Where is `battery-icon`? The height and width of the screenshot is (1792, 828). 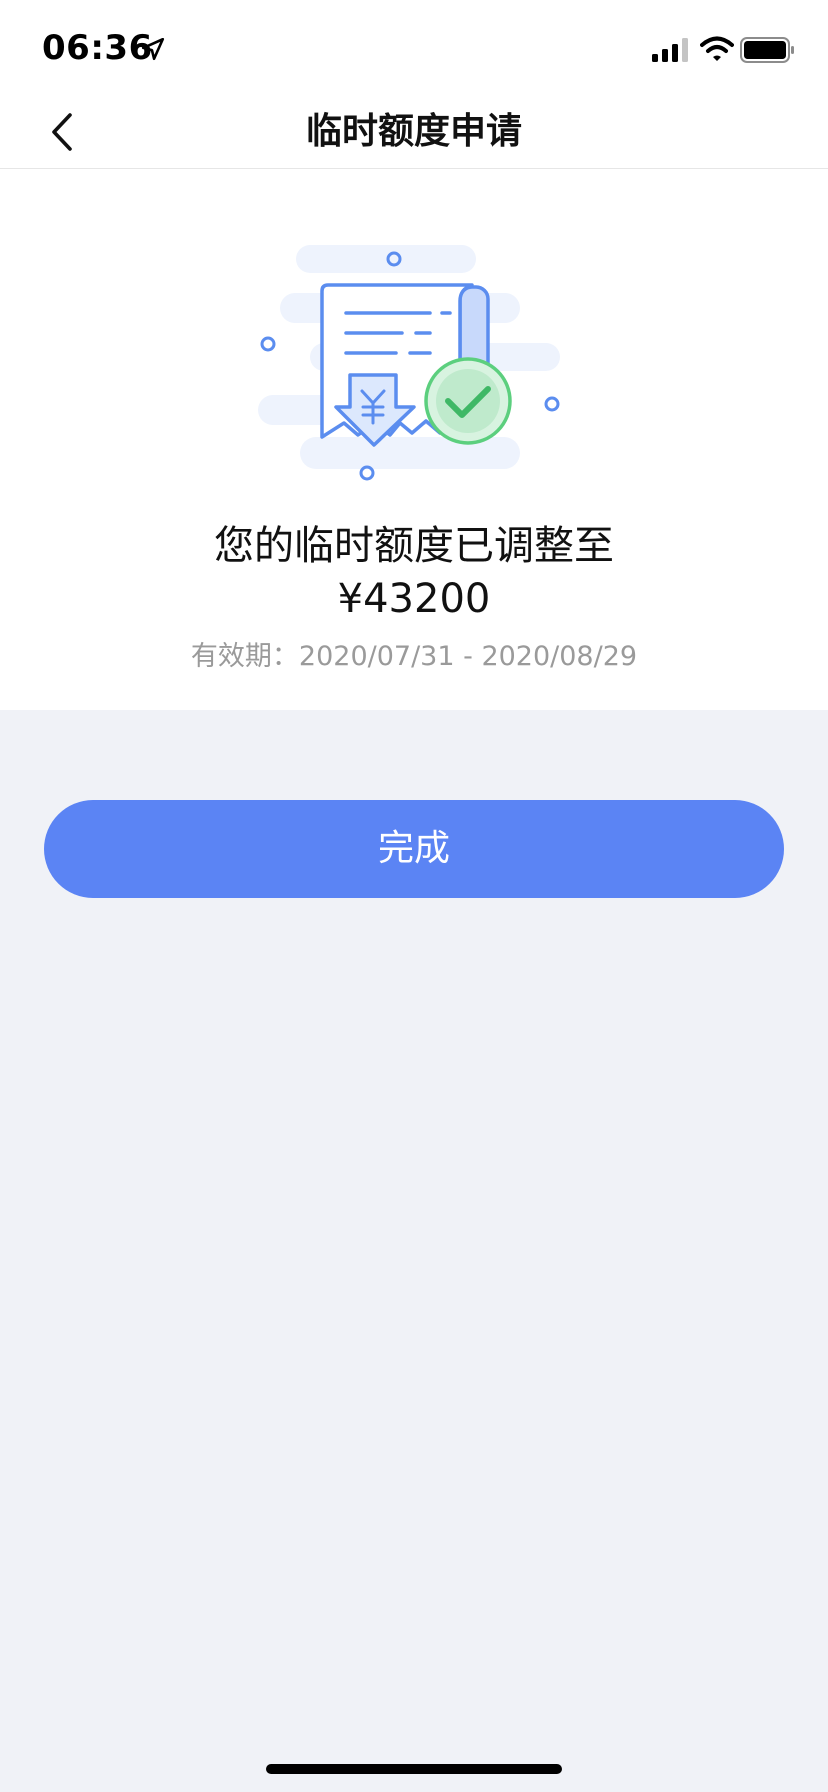
battery-icon is located at coordinates (767, 50).